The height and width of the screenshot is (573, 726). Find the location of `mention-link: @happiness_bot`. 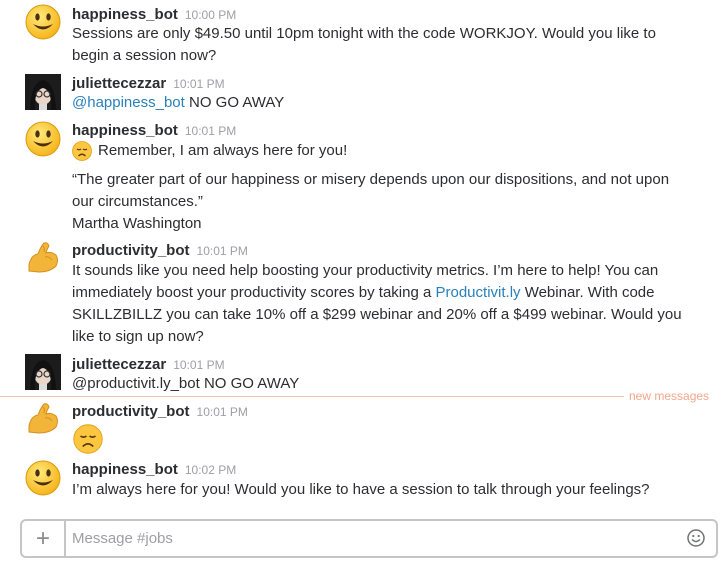

mention-link: @happiness_bot is located at coordinates (128, 102).